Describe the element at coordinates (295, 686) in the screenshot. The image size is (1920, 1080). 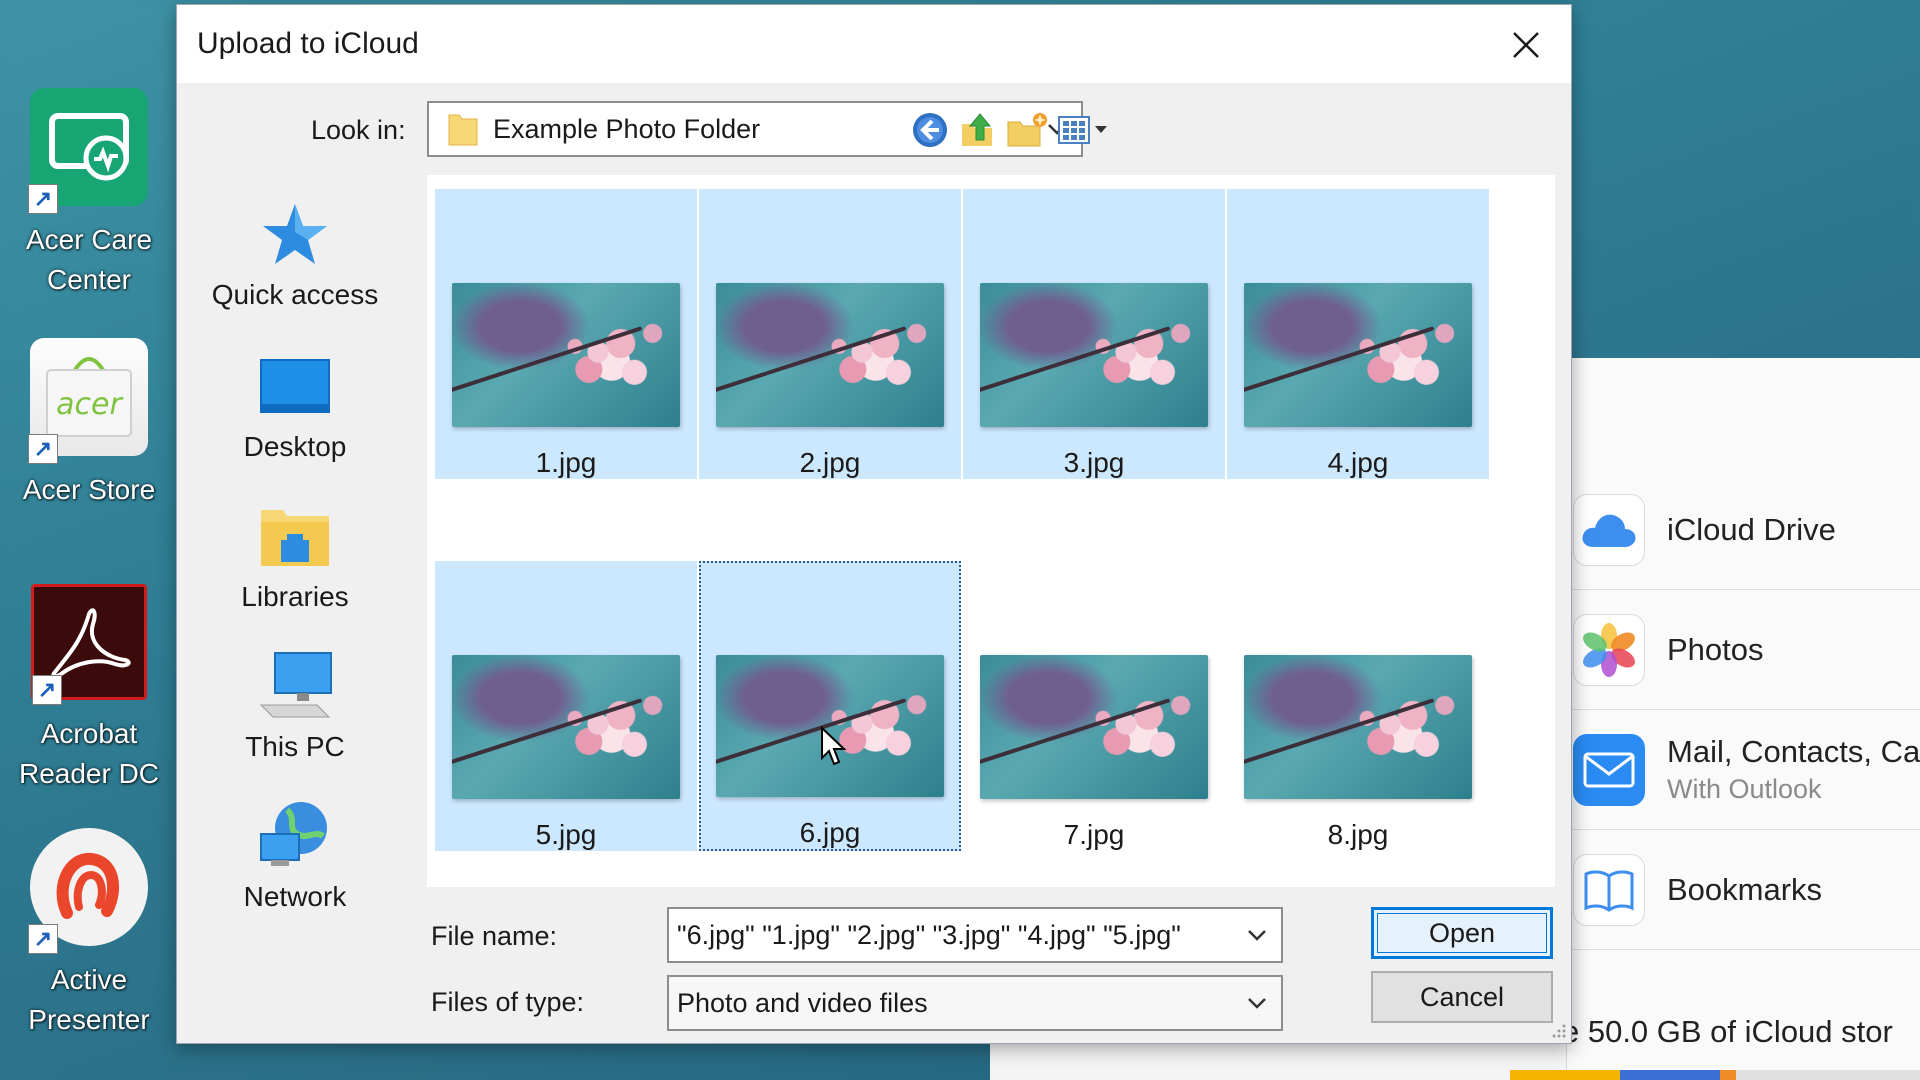
I see `computer-icon` at that location.